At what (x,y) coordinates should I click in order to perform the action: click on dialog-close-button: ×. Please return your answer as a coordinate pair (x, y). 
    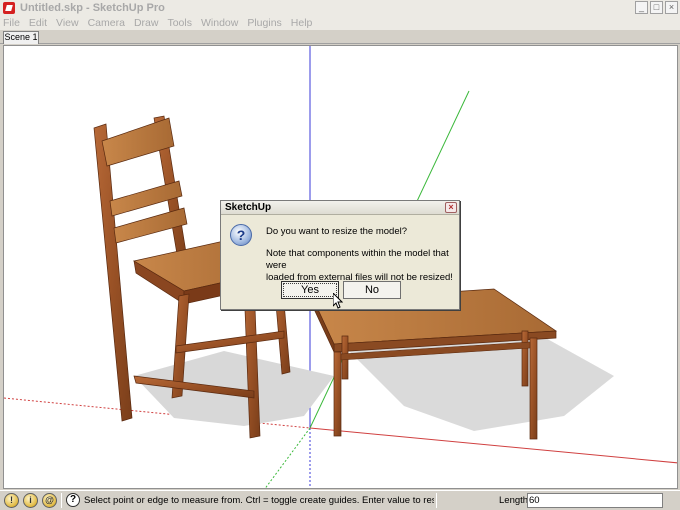
    Looking at the image, I should click on (451, 207).